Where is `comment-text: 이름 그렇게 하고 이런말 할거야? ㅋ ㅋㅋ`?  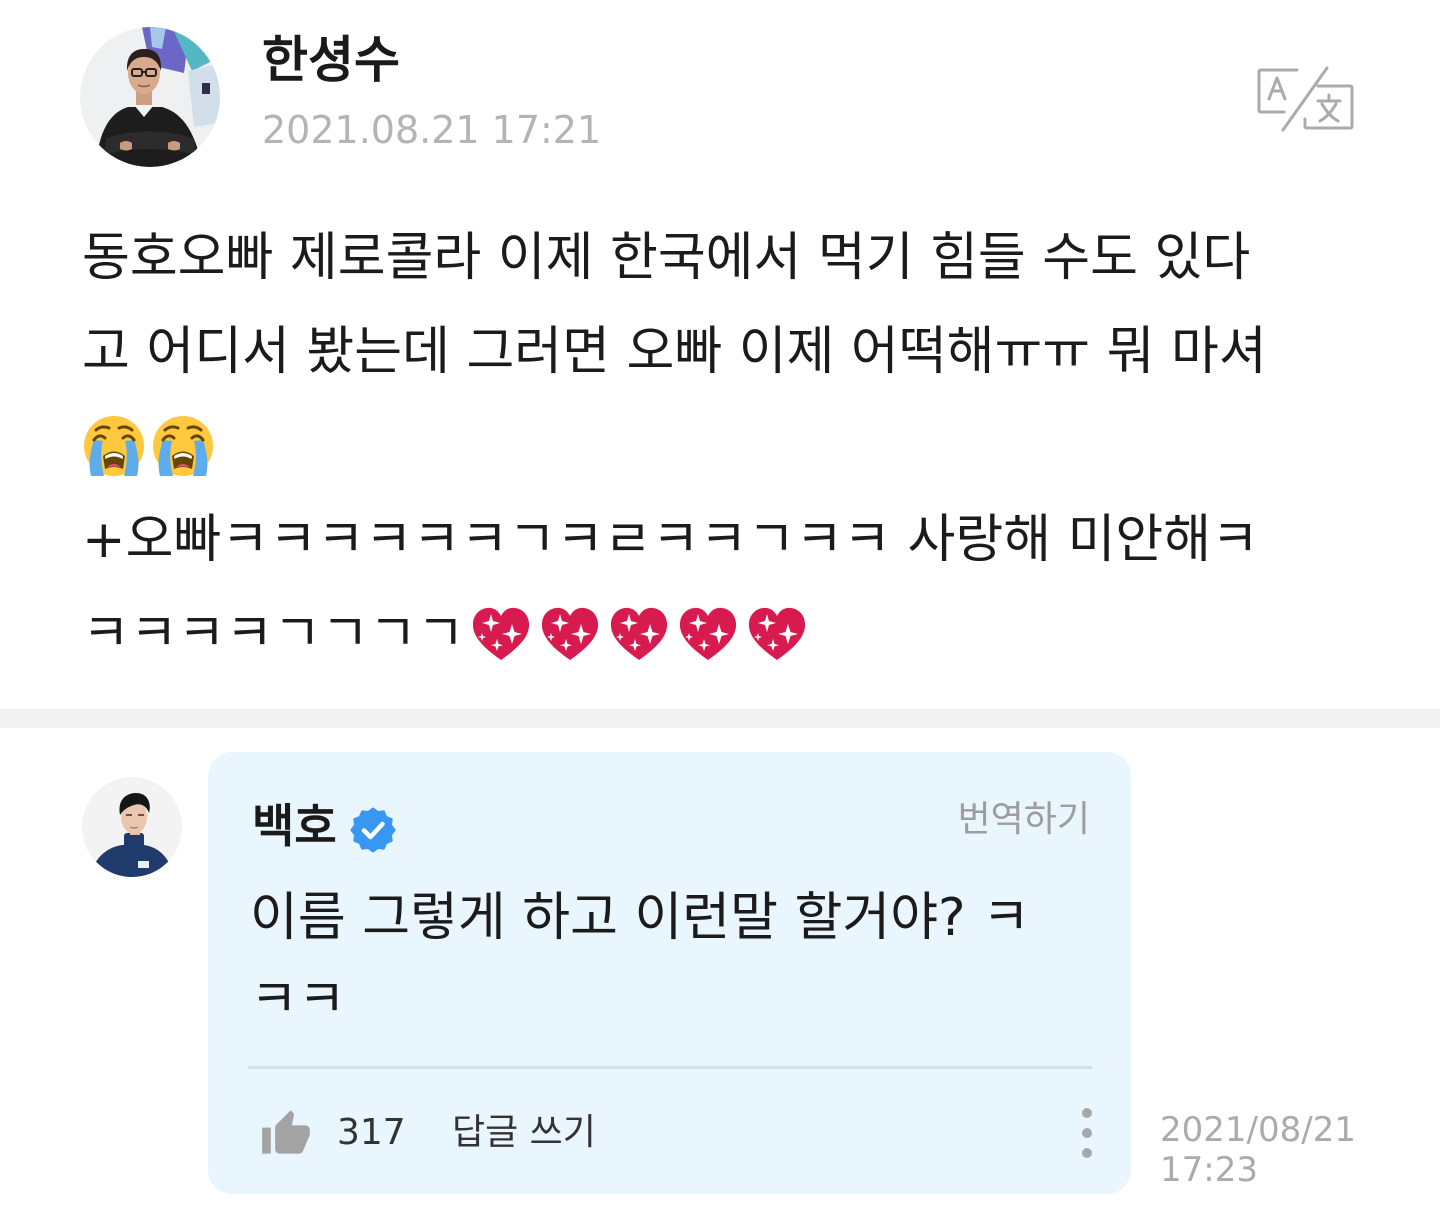 comment-text: 이름 그렇게 하고 이런말 할거야? ㅋ ㅋㅋ is located at coordinates (680, 959).